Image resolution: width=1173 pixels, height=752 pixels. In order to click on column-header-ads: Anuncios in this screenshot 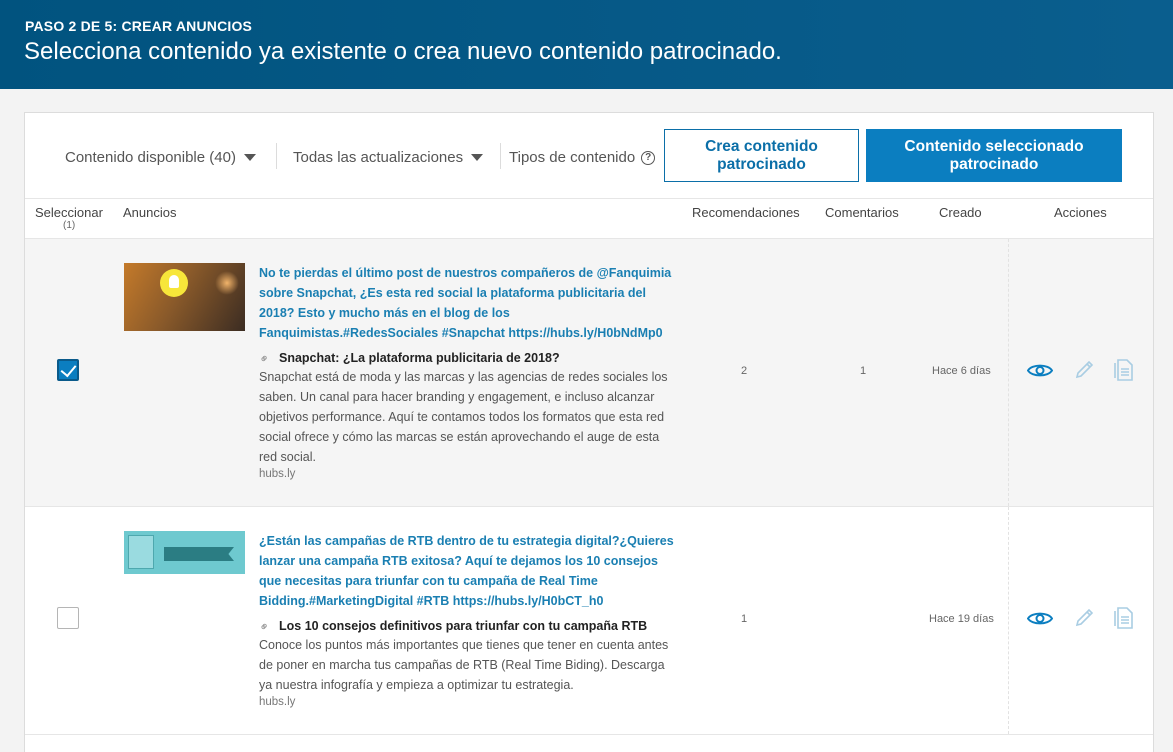, I will do `click(150, 212)`.